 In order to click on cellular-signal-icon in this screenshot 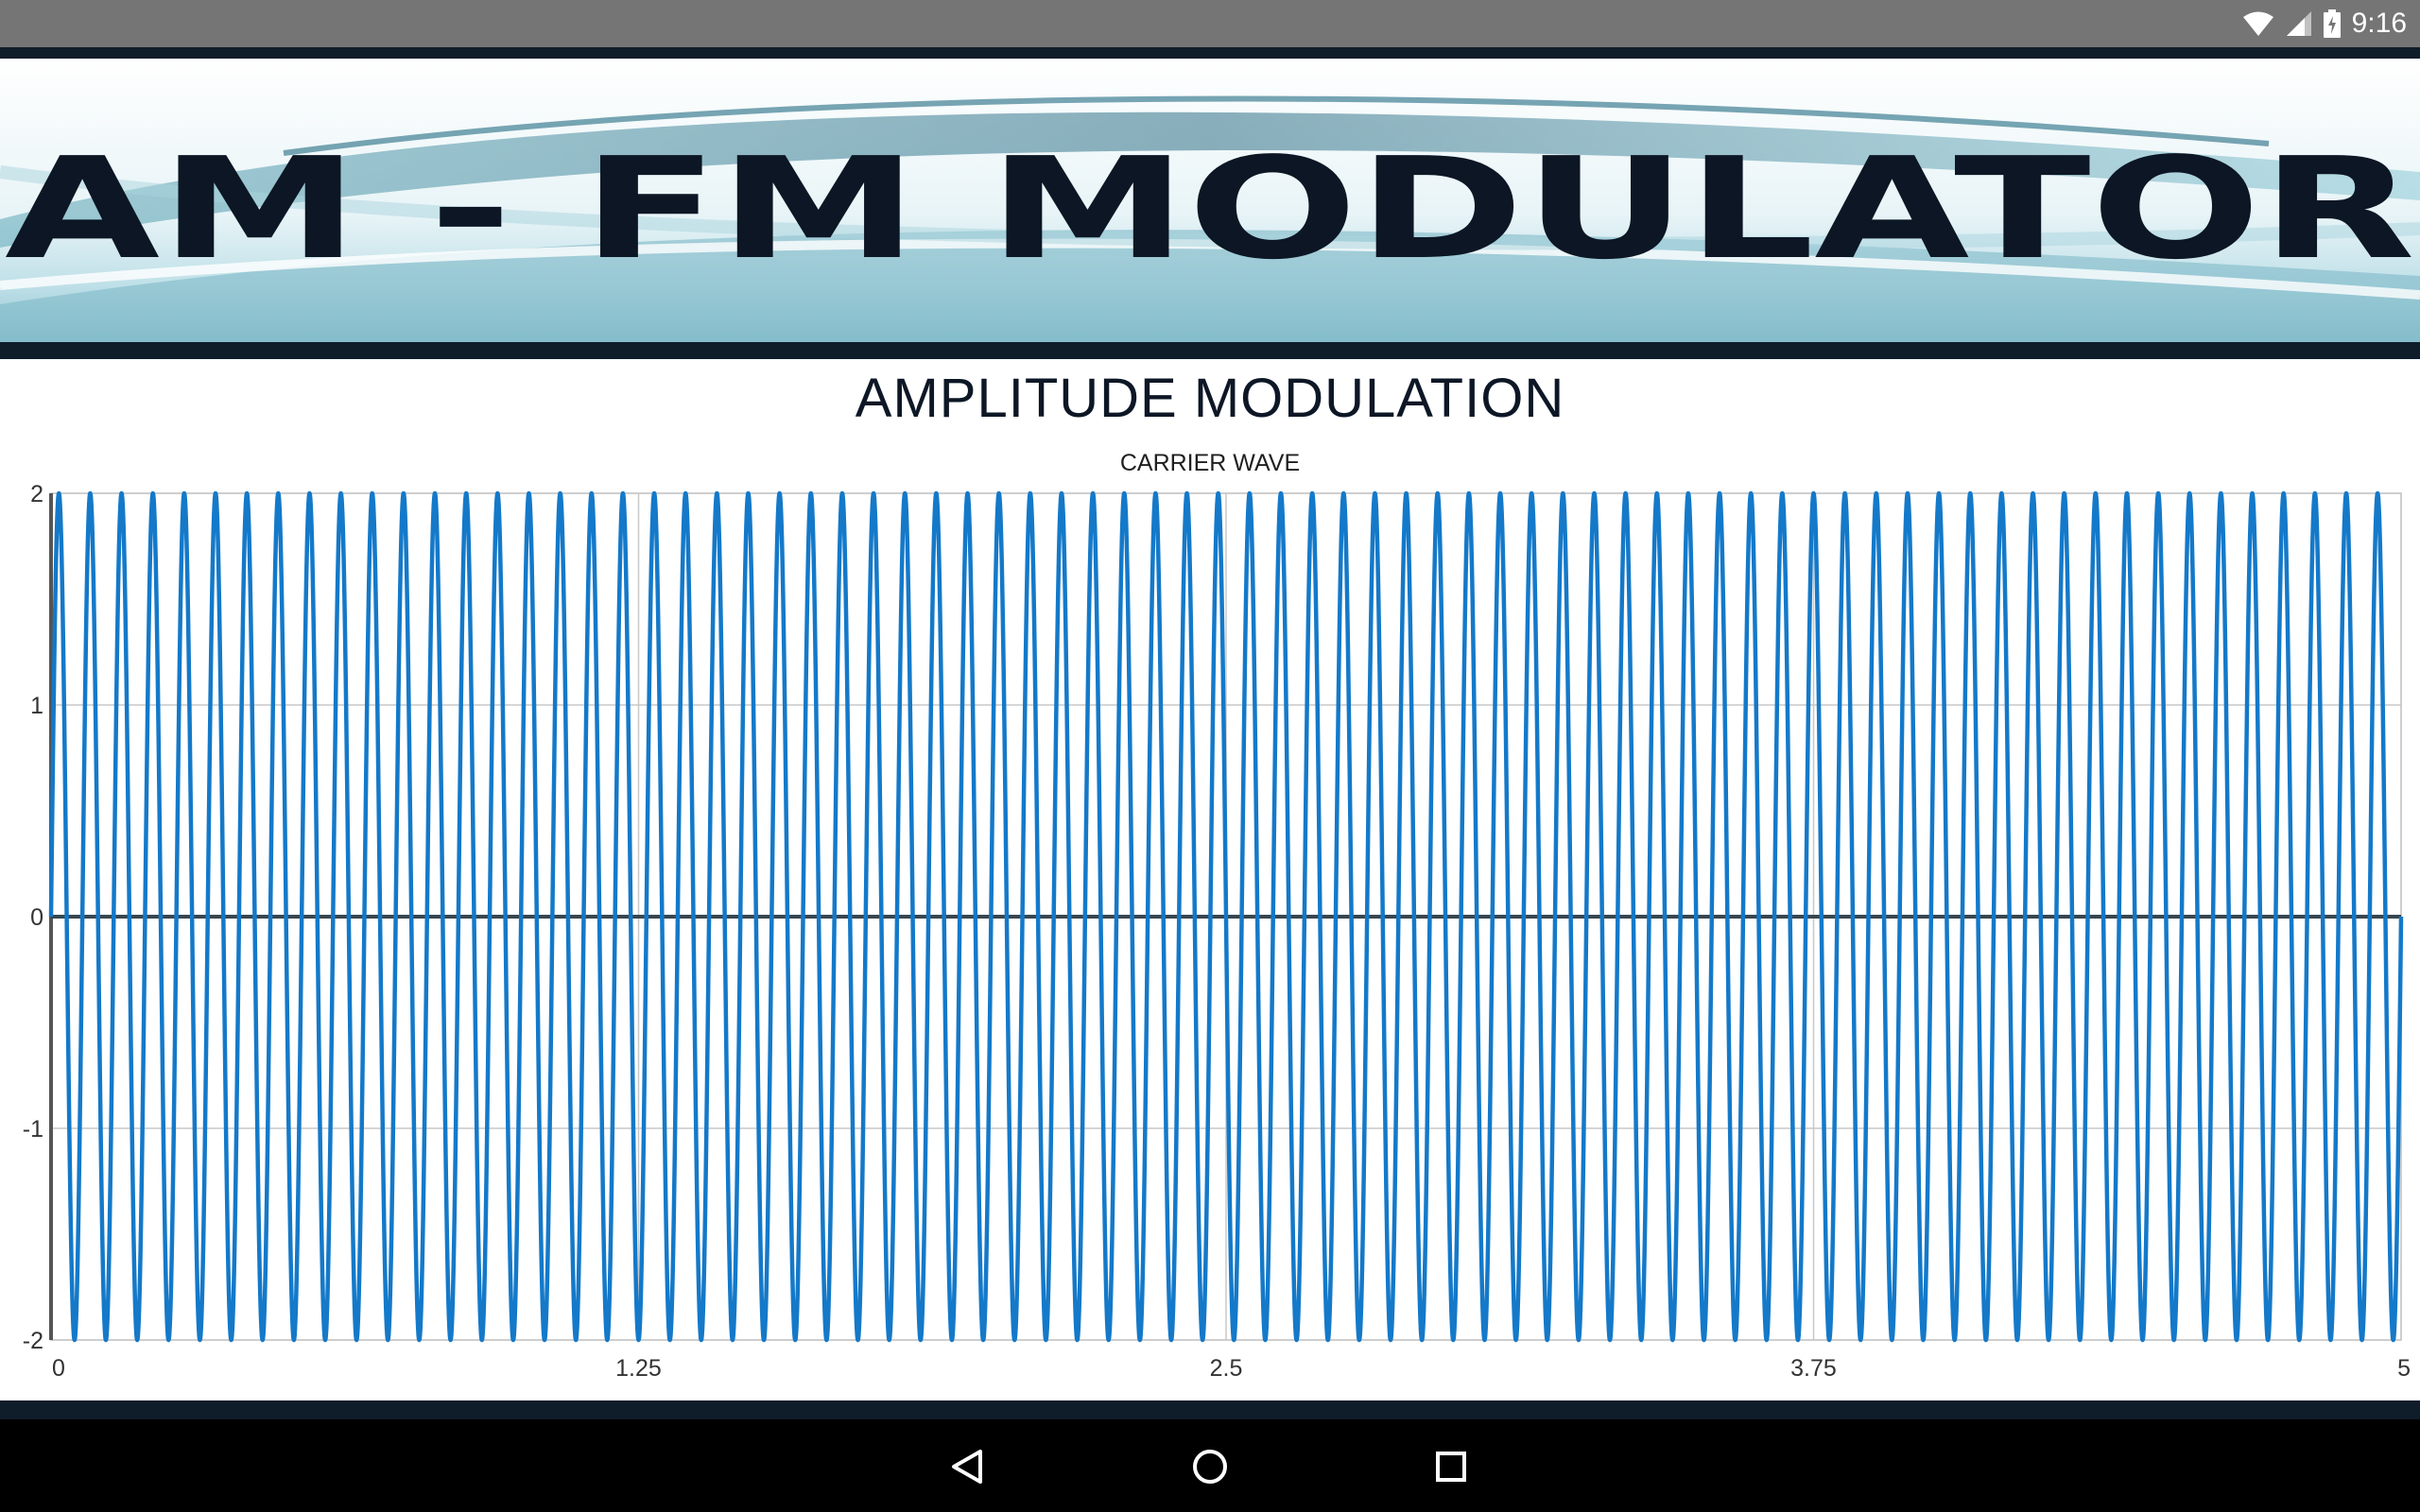, I will do `click(2298, 23)`.